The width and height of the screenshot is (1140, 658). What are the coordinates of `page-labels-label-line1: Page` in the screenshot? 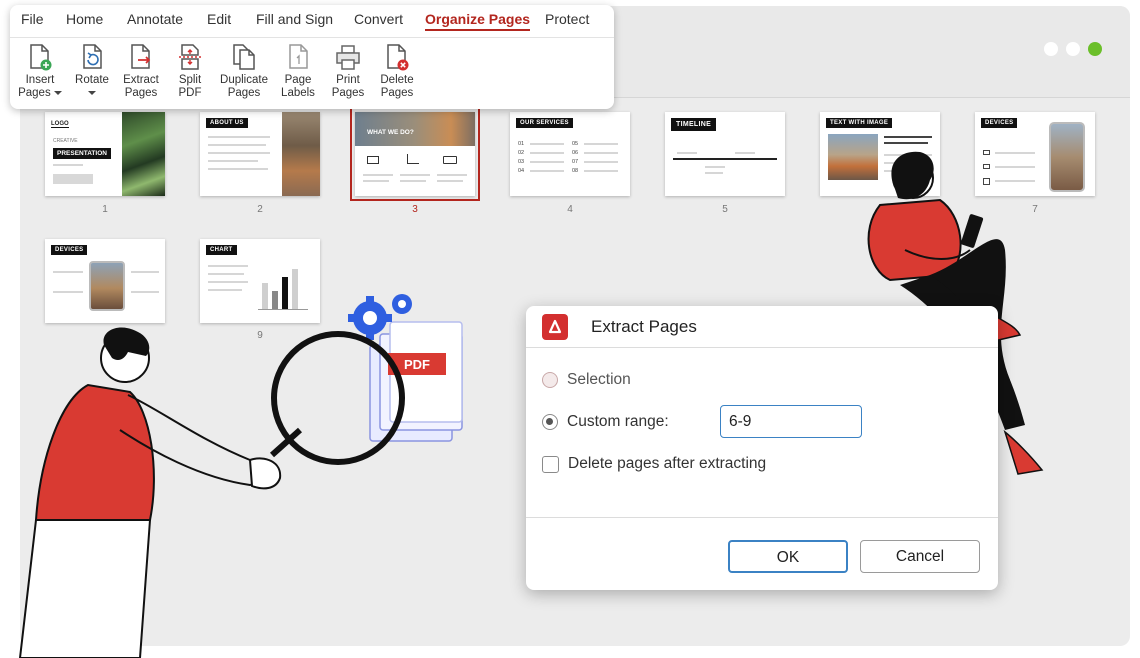 It's located at (298, 80).